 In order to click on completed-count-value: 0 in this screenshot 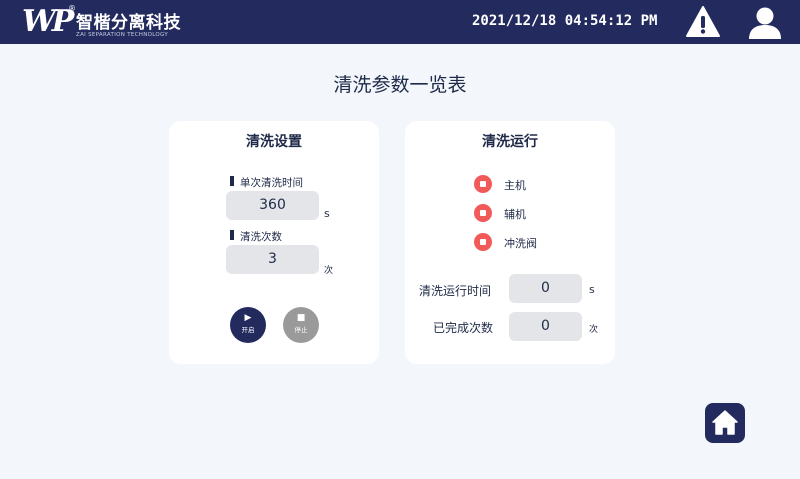, I will do `click(545, 326)`.